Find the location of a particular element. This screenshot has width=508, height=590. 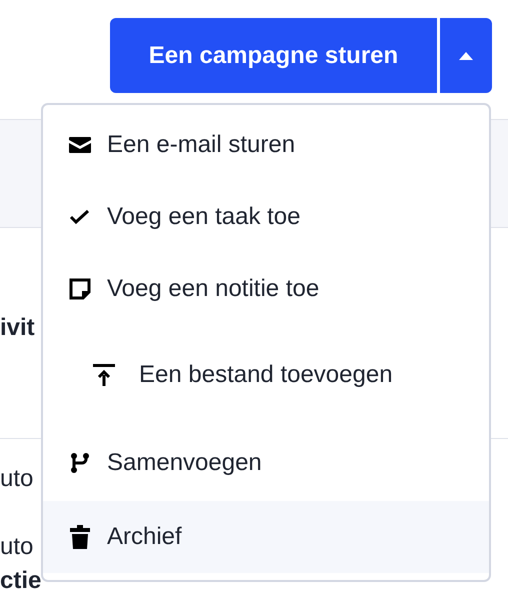

menu-item: Samenvoegen is located at coordinates (266, 463).